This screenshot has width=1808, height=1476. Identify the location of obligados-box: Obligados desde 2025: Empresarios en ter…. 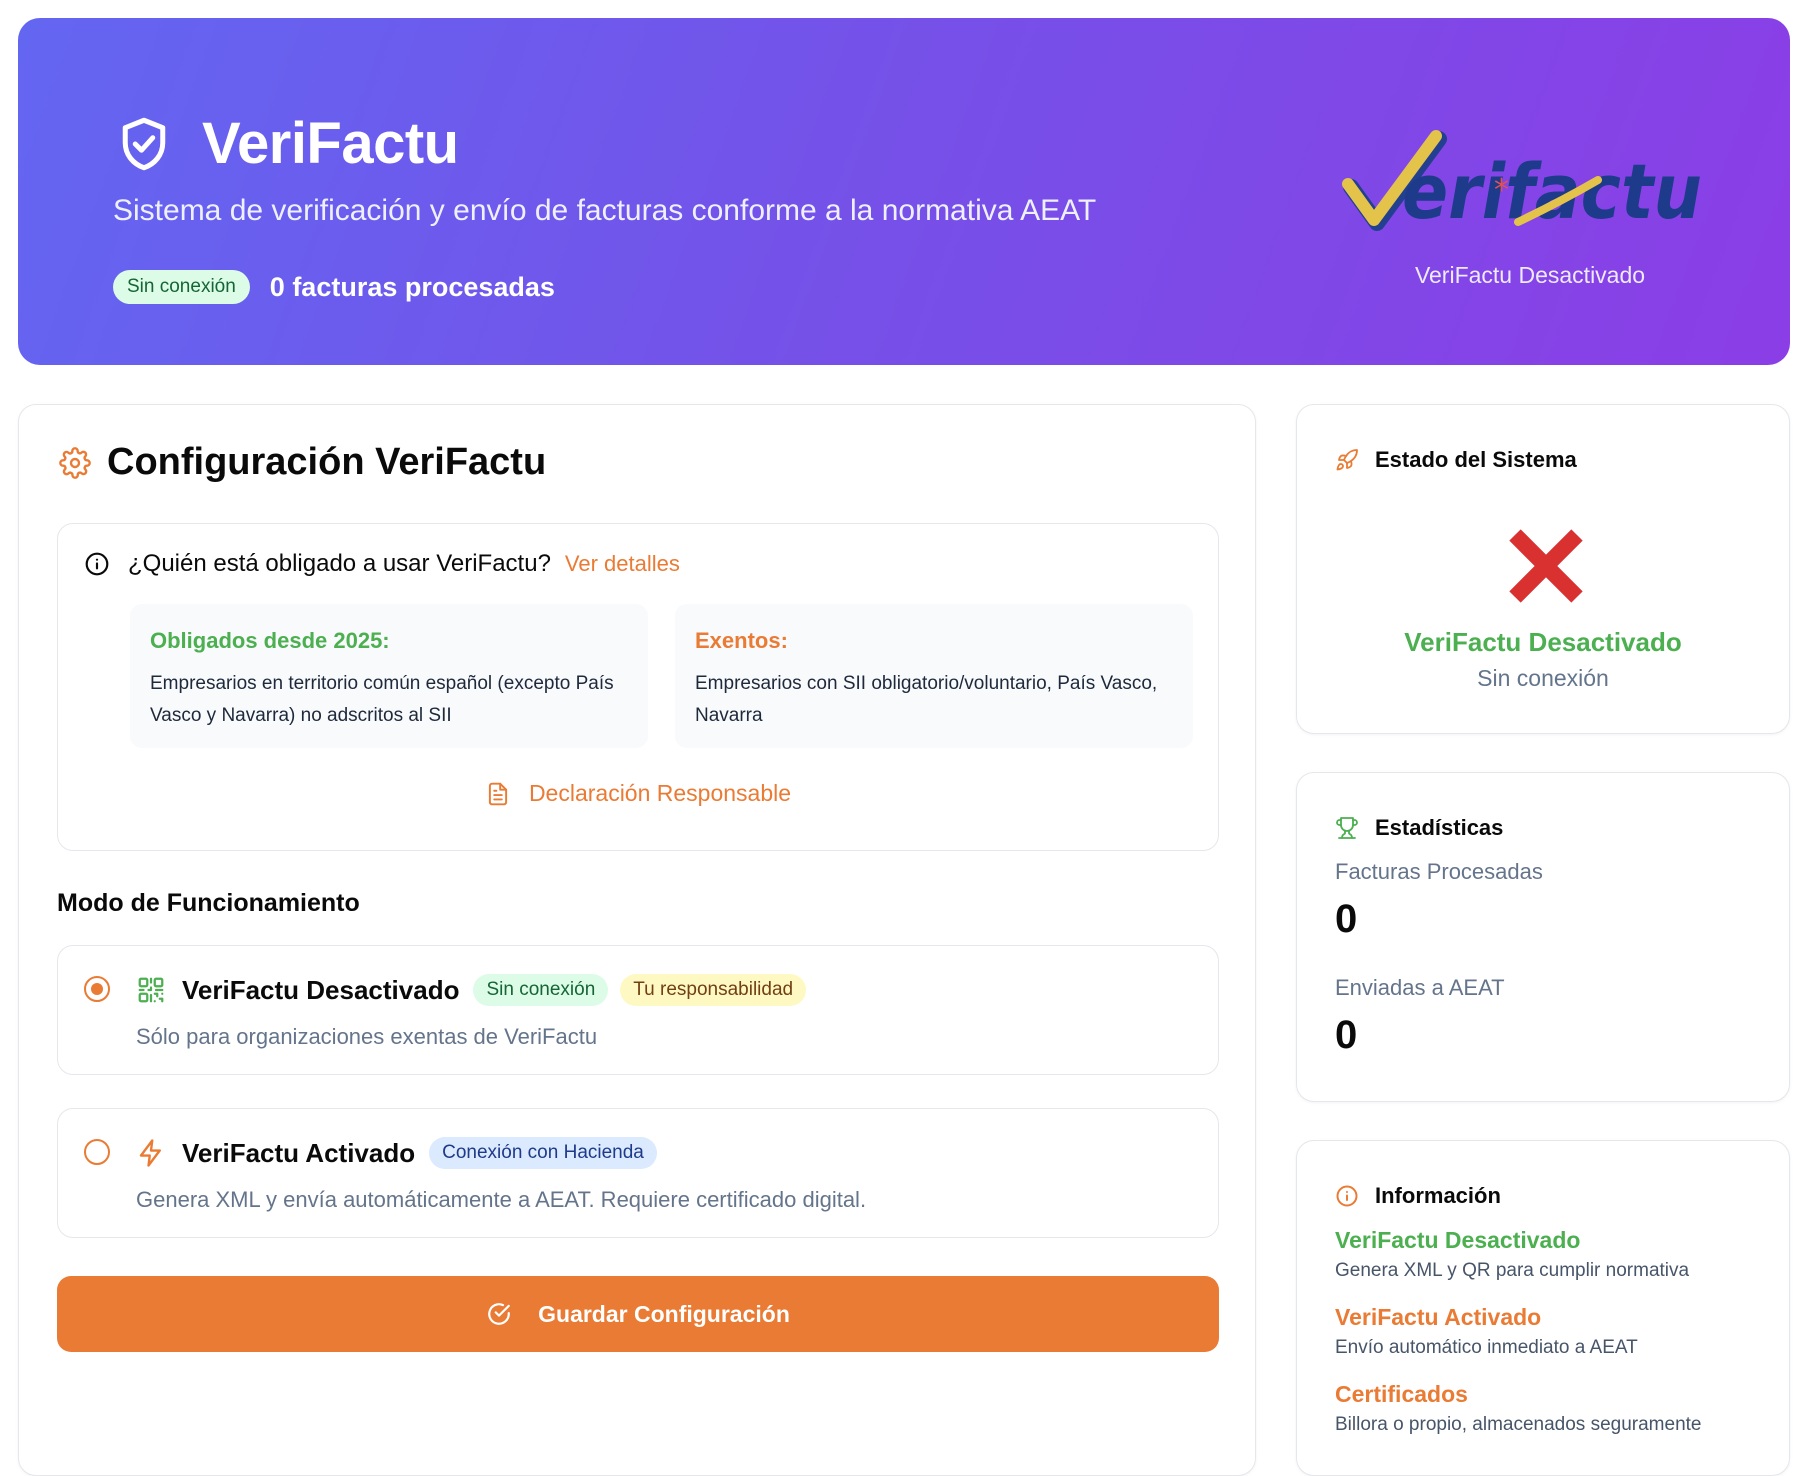
(389, 676).